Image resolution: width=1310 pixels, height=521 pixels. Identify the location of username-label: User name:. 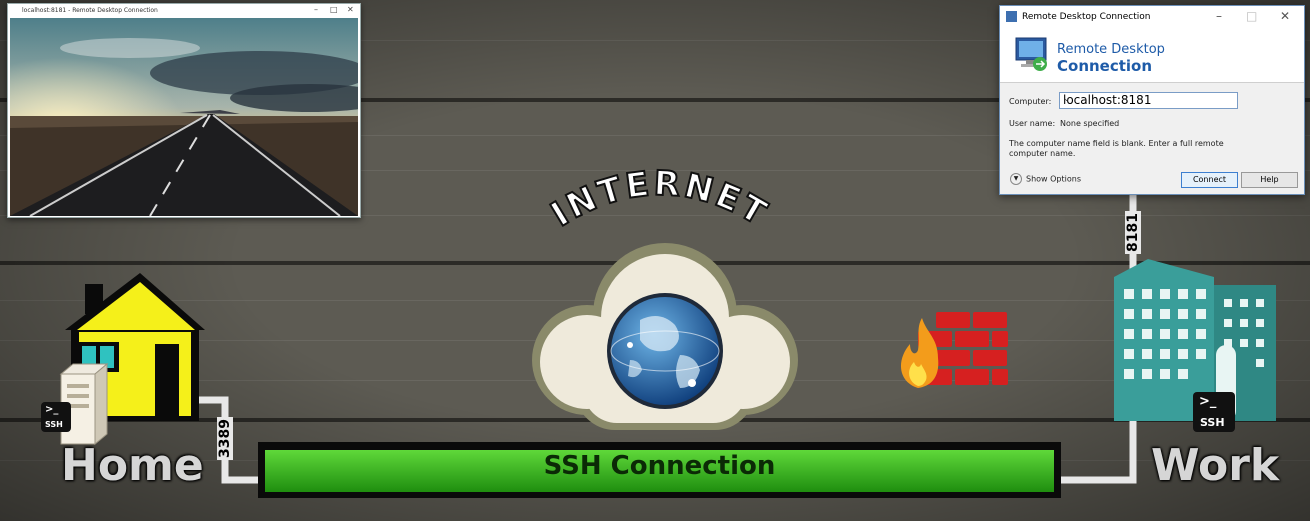
(1032, 123).